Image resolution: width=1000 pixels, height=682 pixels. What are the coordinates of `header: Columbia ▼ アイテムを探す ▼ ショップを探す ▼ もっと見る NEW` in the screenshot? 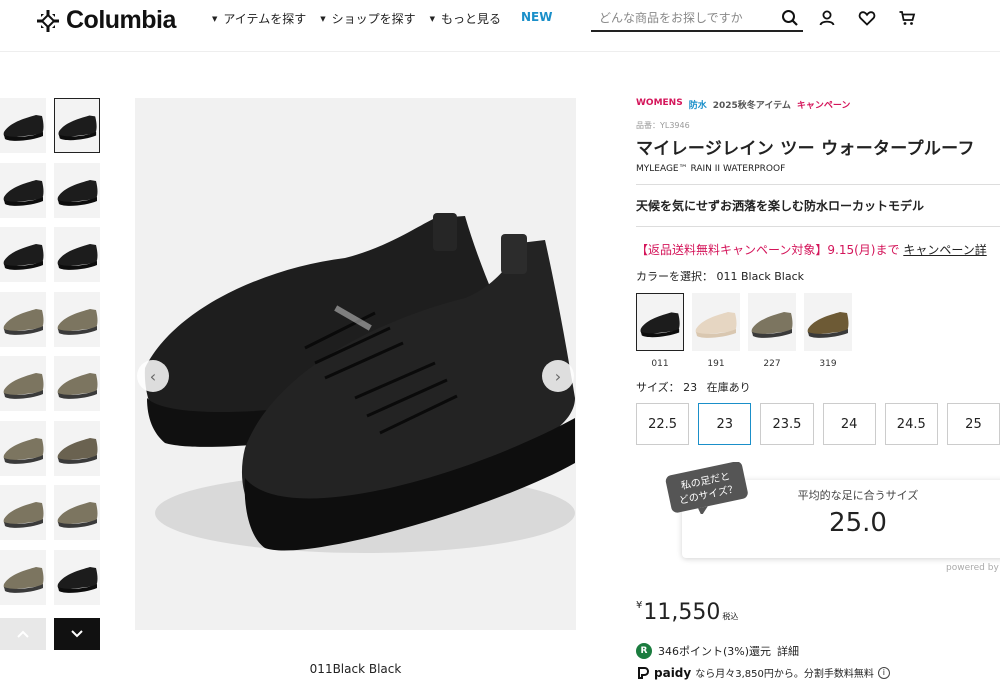 It's located at (500, 26).